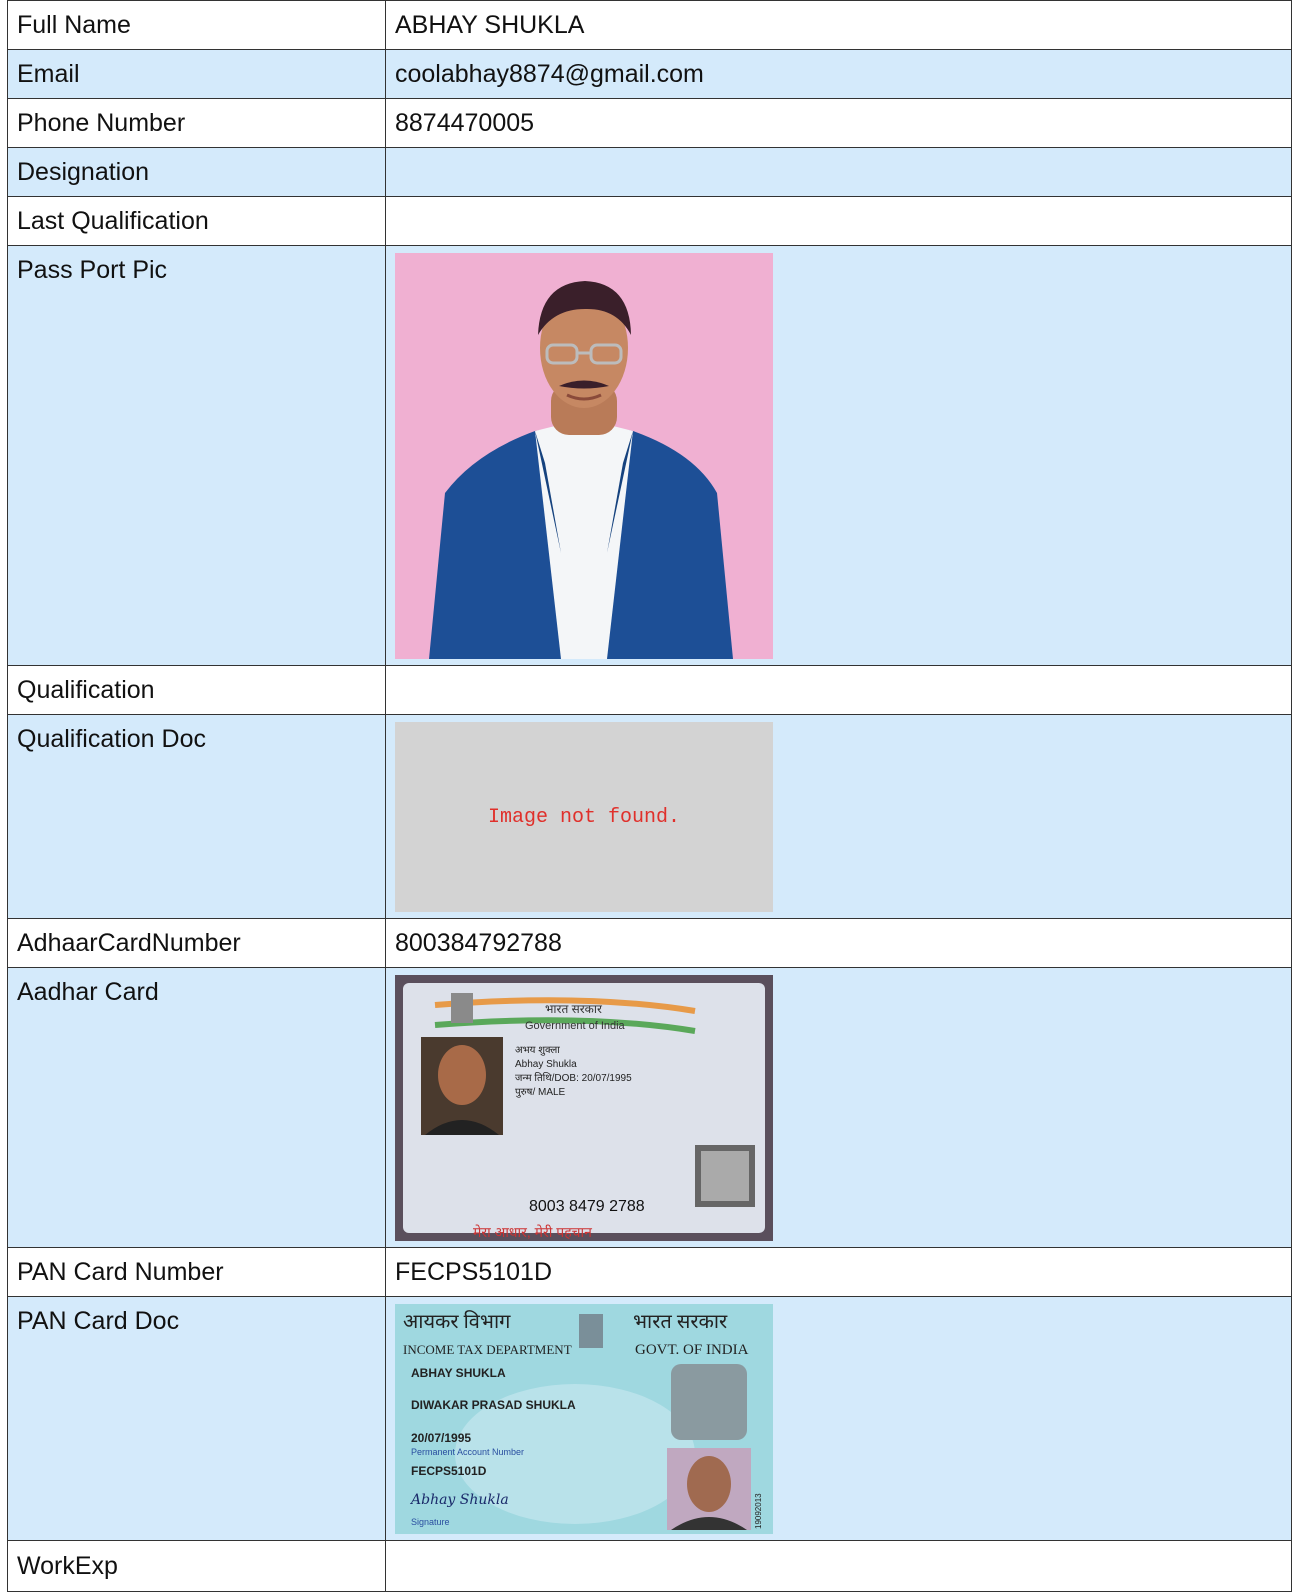 The image size is (1295, 1592). What do you see at coordinates (537, 1050) in the screenshot?
I see `aadhar-name-hindi: अभय शुक्ला` at bounding box center [537, 1050].